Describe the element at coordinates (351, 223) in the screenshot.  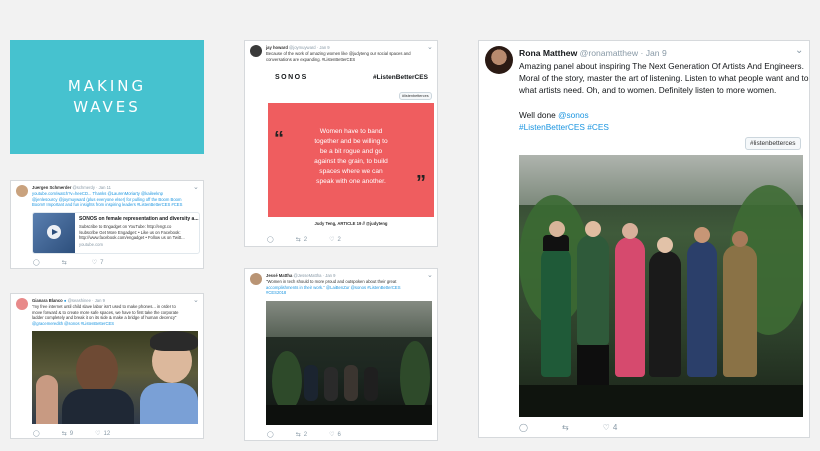
I see `quote-attribution: Judy Teng, ARTICLE 19 // @judyteng` at that location.